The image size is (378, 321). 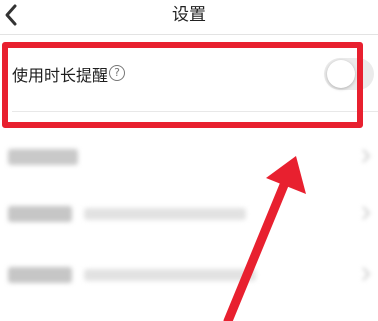 I want to click on page-title: 设置, so click(x=189, y=15).